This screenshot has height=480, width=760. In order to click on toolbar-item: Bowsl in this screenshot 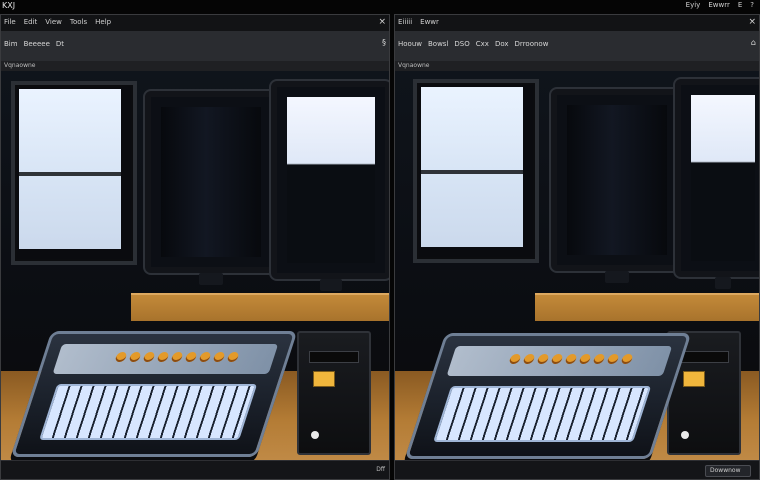, I will do `click(438, 44)`.